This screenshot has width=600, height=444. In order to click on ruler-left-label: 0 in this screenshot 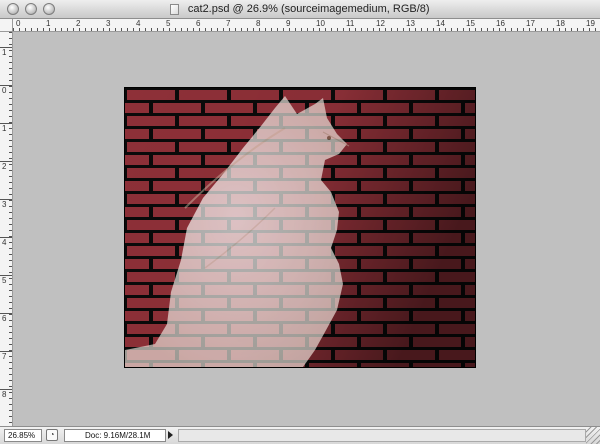, I will do `click(4, 90)`.